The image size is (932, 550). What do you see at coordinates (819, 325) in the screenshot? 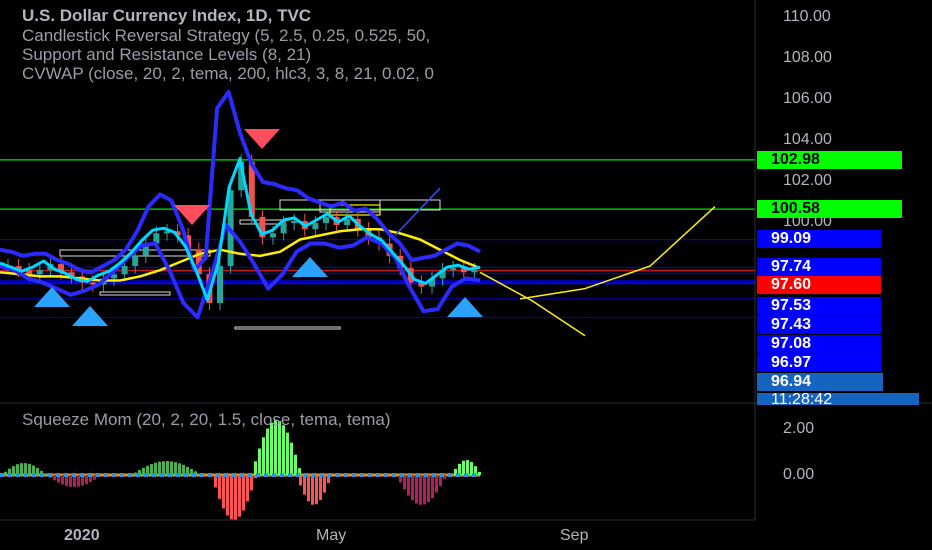
I see `price-label-97-43: 97.43` at bounding box center [819, 325].